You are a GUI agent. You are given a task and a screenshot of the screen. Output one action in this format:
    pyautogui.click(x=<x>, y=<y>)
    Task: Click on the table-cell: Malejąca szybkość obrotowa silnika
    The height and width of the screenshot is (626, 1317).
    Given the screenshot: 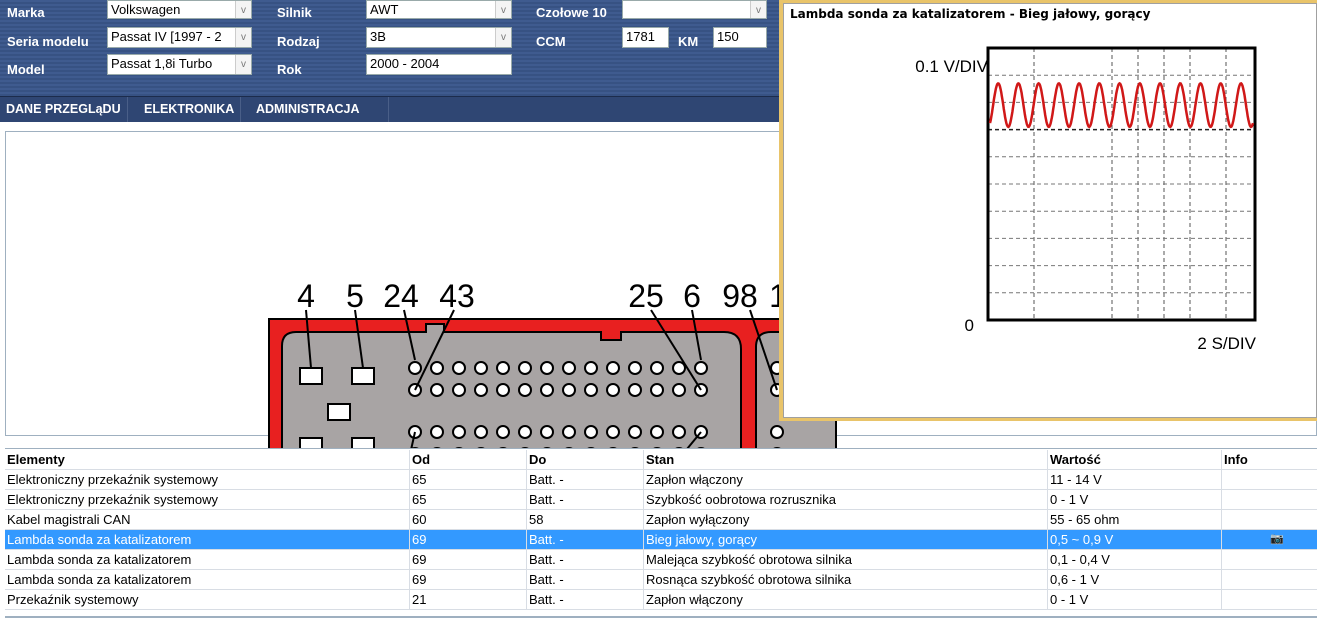 What is the action you would take?
    pyautogui.click(x=749, y=559)
    